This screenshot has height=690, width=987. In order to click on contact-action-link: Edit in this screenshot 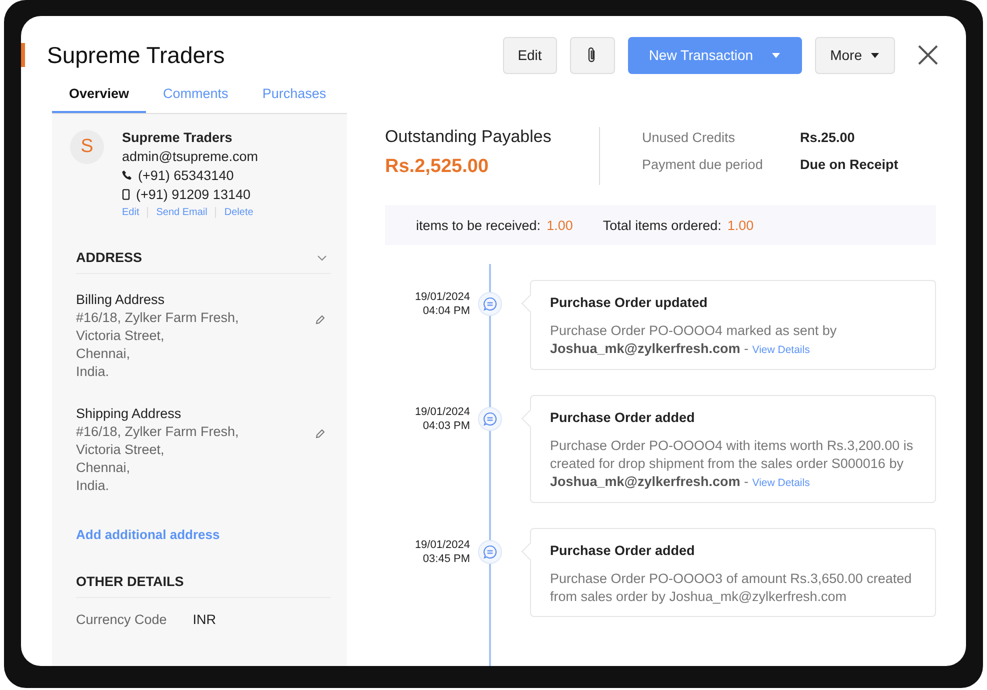, I will do `click(131, 212)`.